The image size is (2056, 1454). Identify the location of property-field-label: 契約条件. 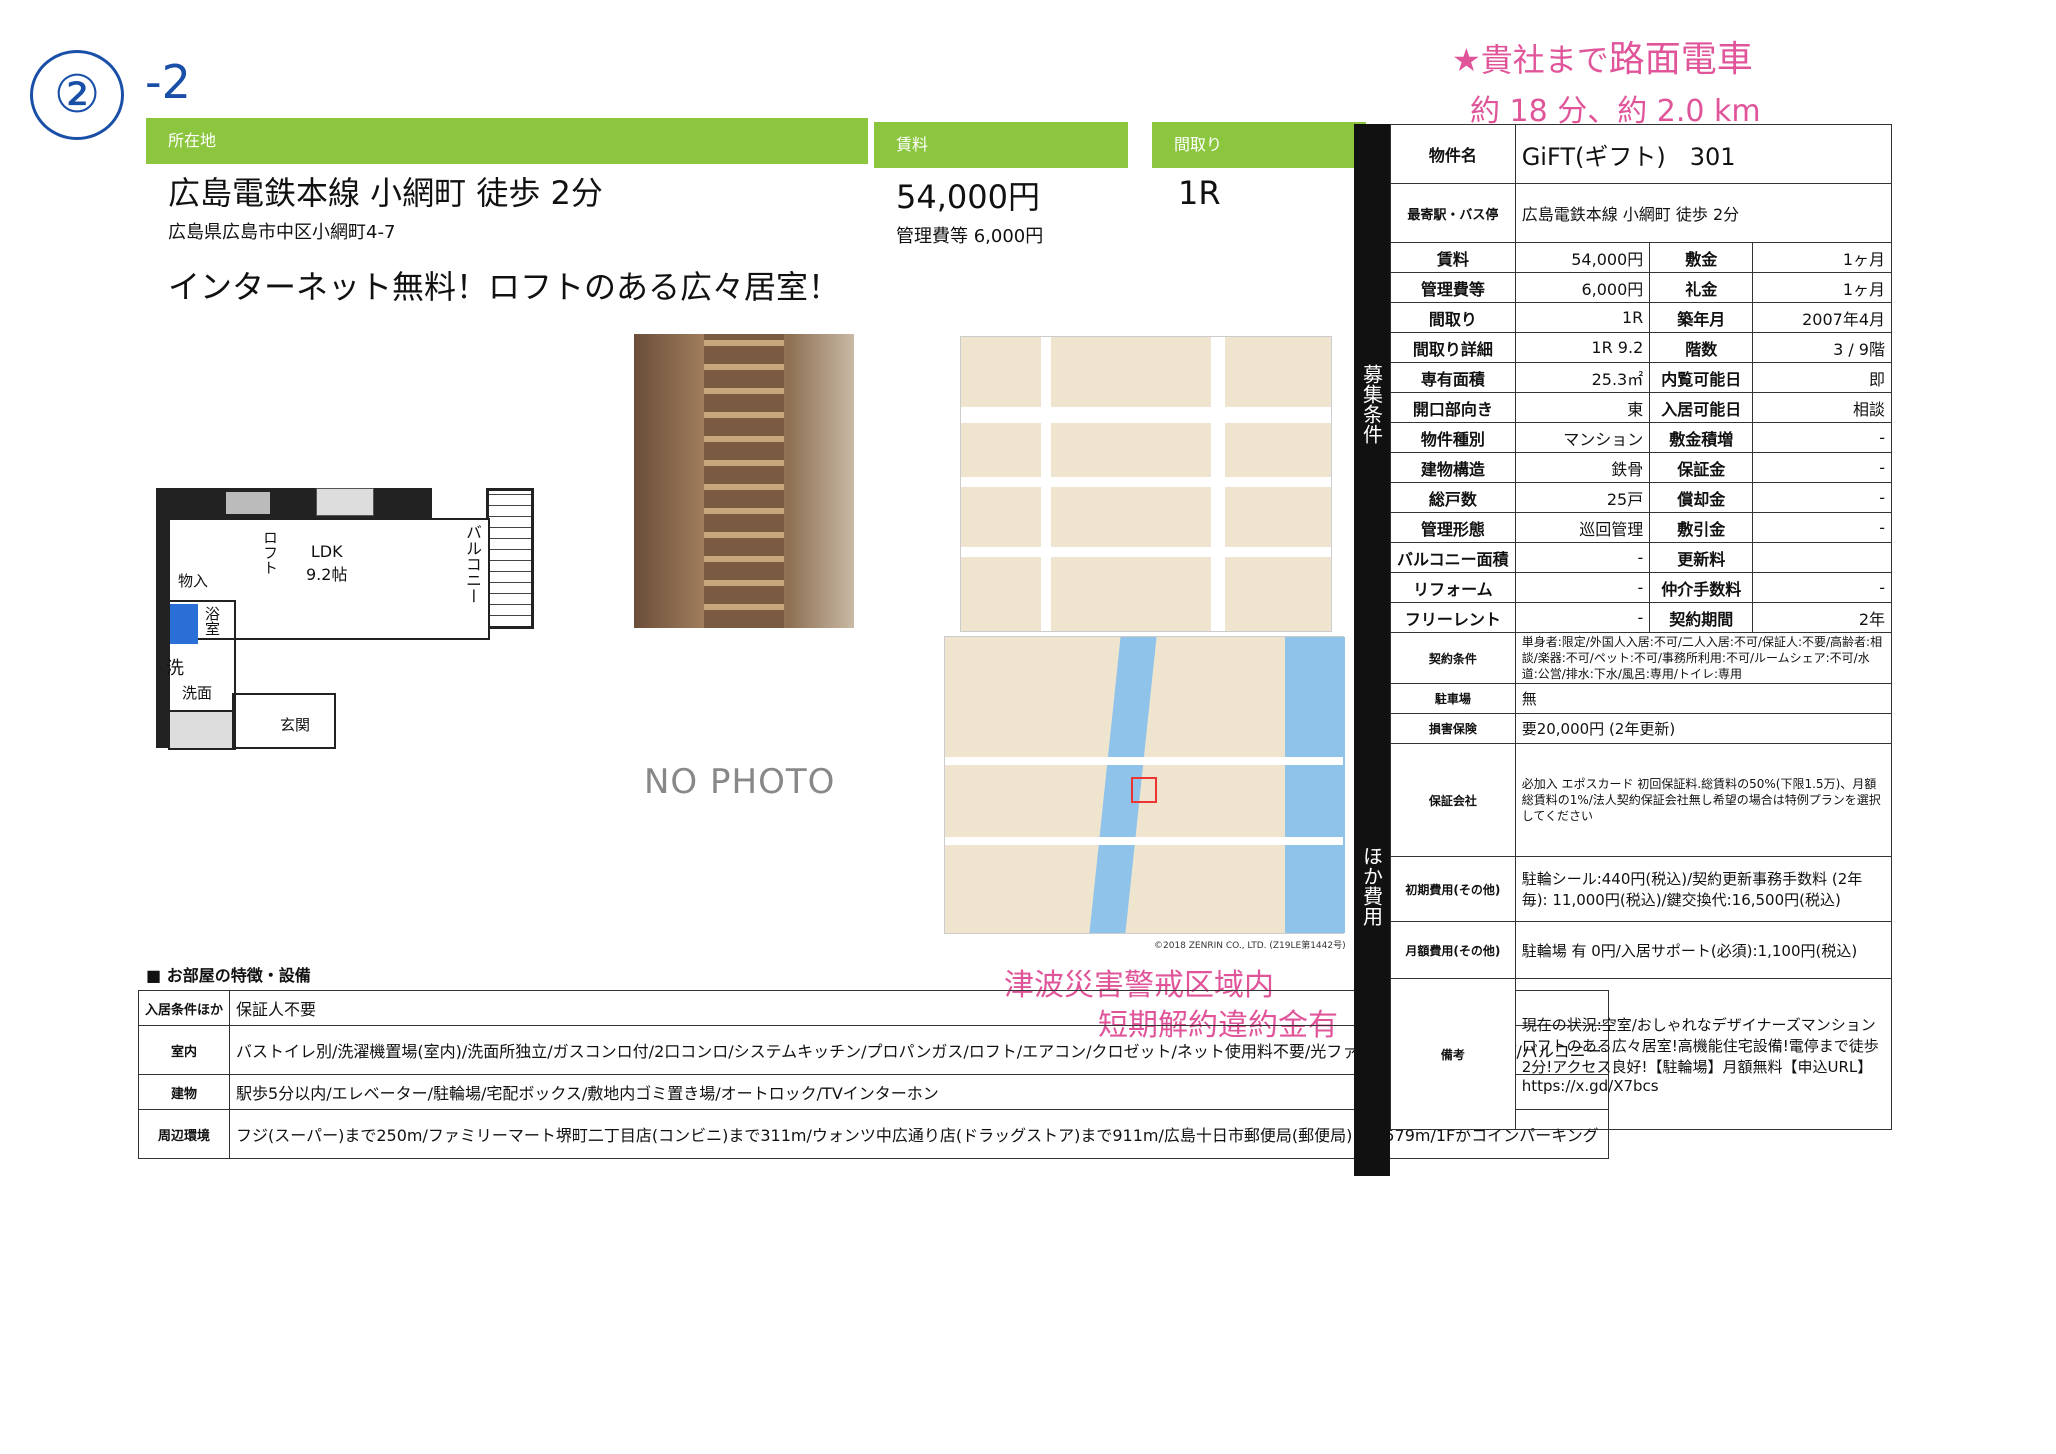
(1453, 658).